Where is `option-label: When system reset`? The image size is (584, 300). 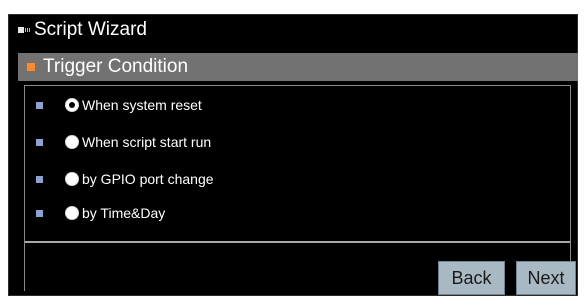 option-label: When system reset is located at coordinates (142, 105).